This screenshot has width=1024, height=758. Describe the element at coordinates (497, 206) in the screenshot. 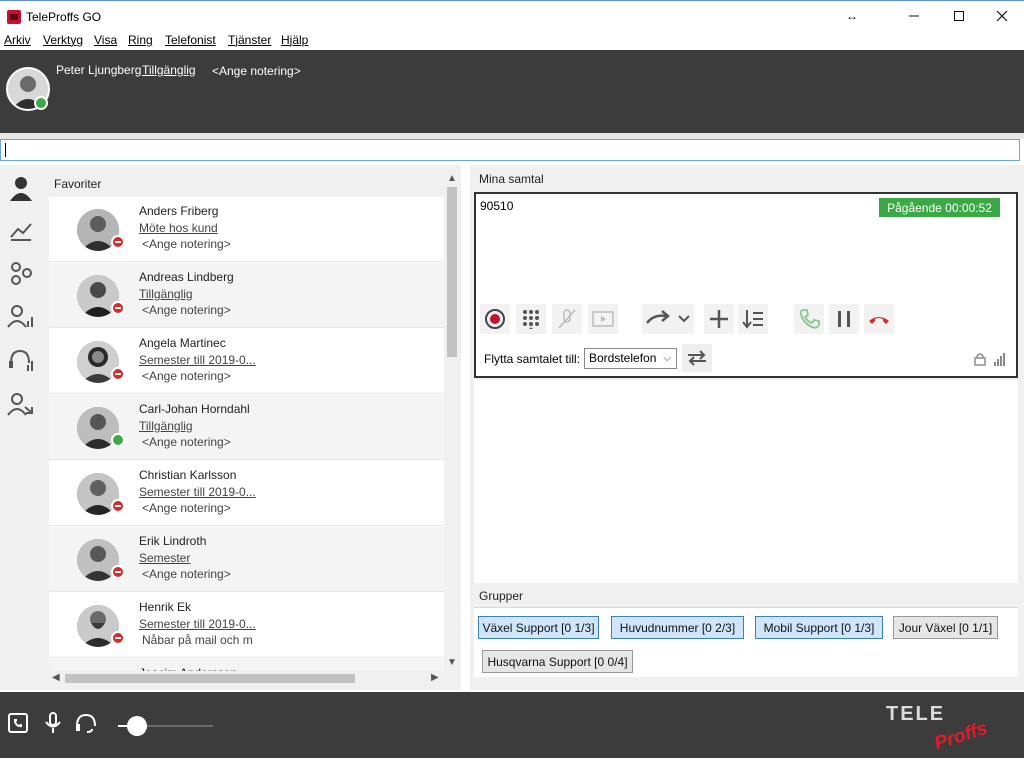

I see `call-number: 90510` at that location.